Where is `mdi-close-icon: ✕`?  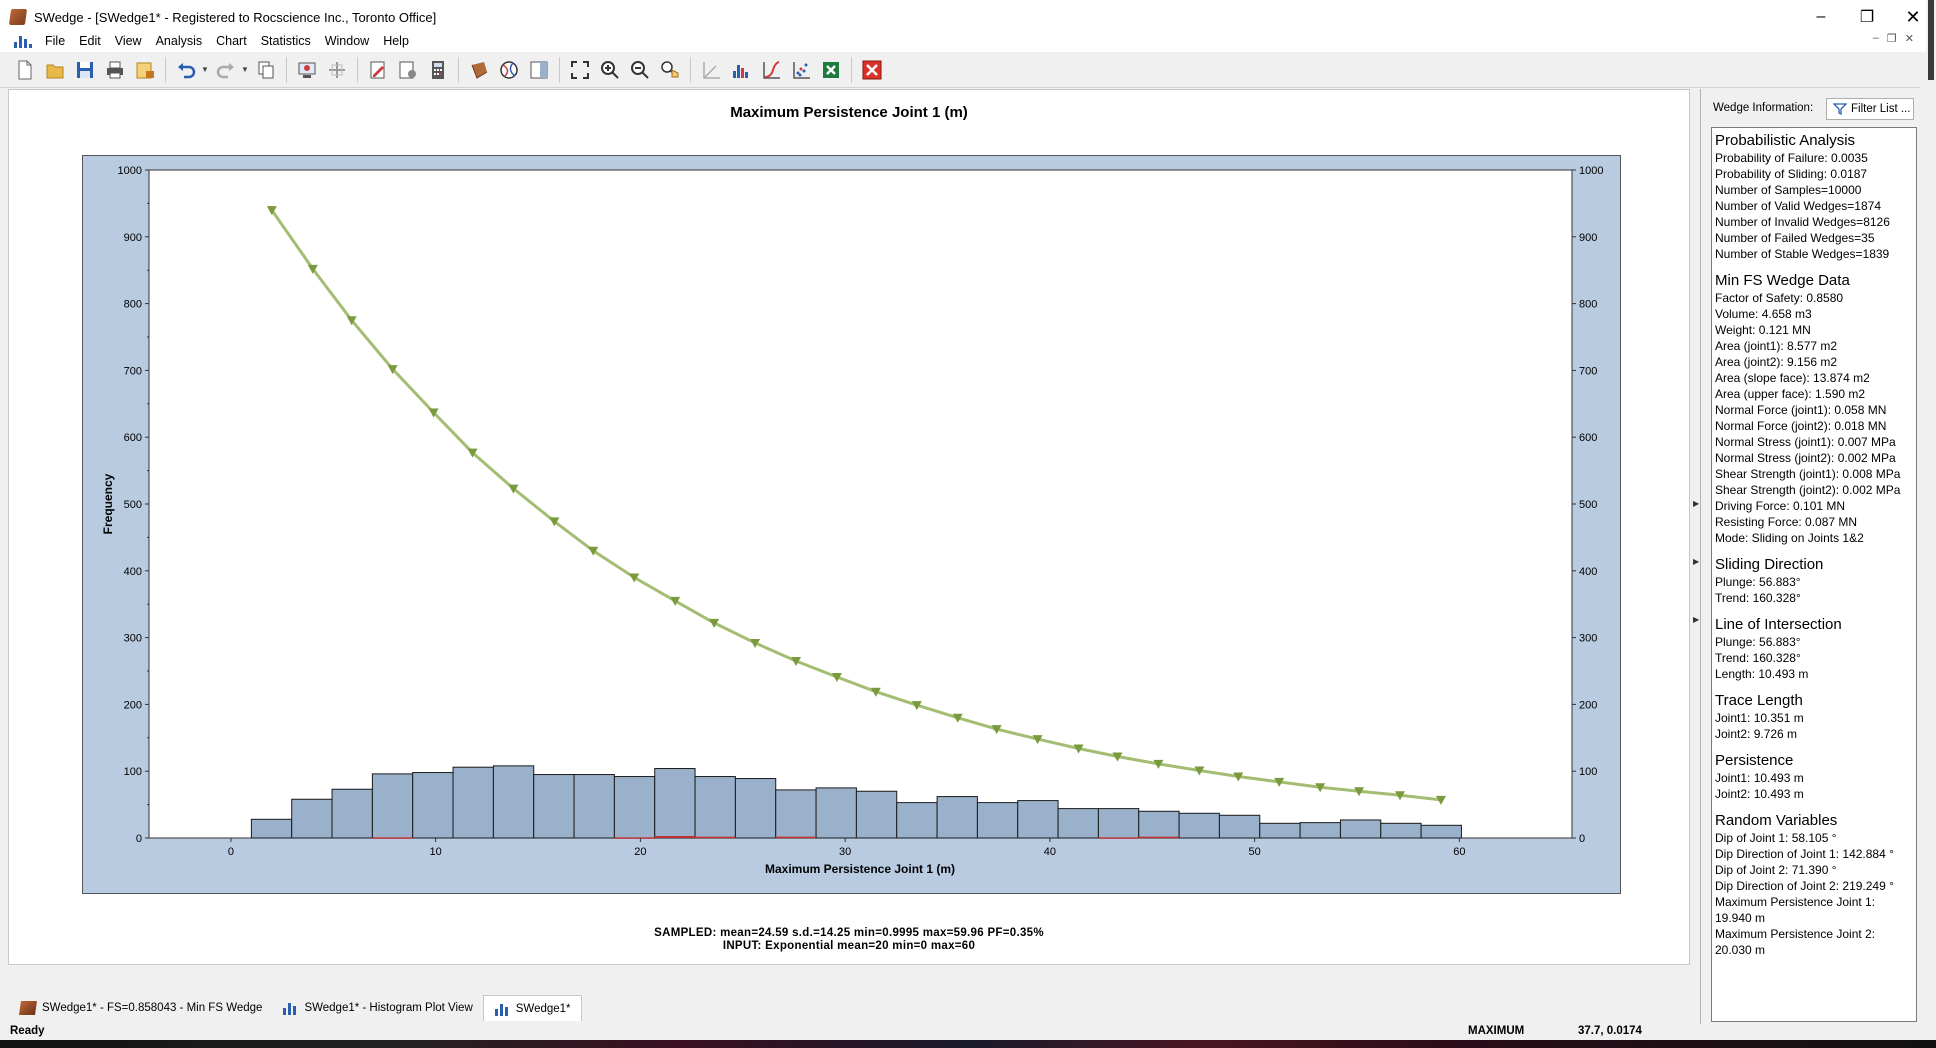
mdi-close-icon: ✕ is located at coordinates (1909, 38).